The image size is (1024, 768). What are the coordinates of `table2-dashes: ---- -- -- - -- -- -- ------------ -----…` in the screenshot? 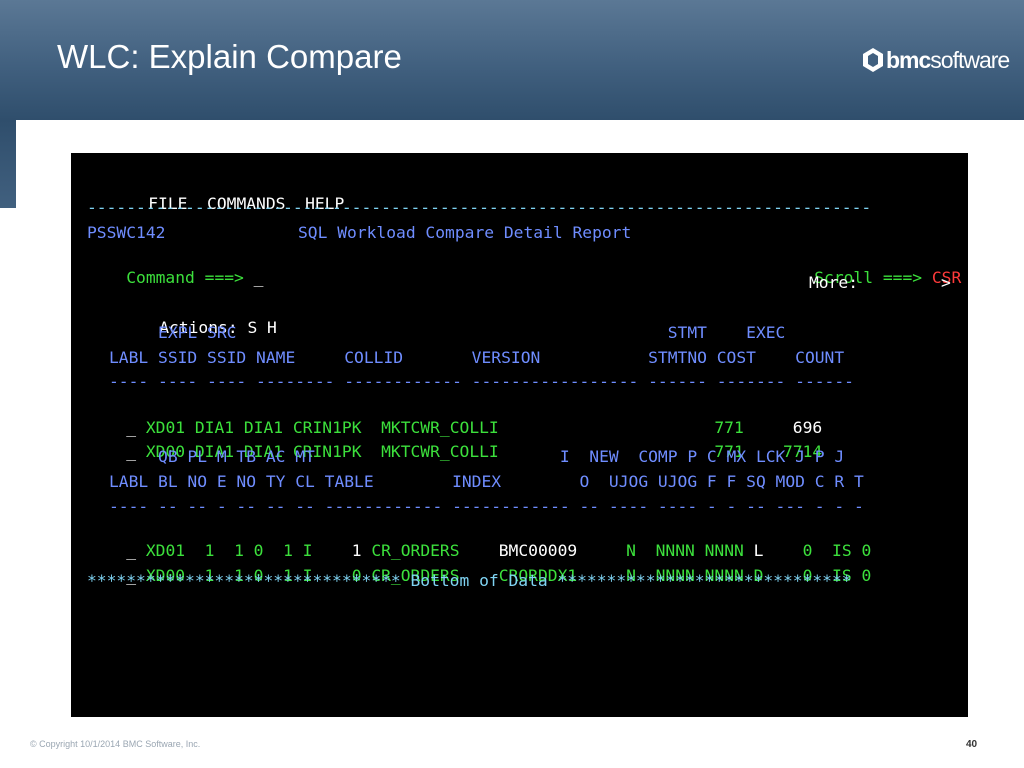 It's located at (486, 506).